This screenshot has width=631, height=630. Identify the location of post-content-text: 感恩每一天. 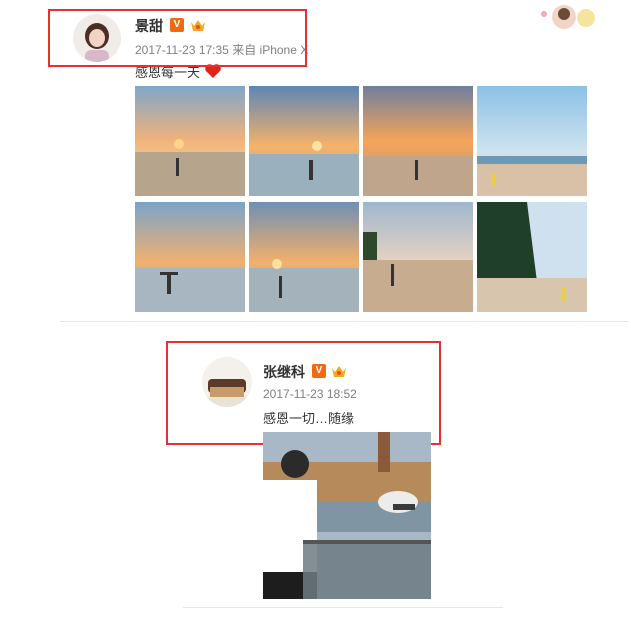
(168, 72).